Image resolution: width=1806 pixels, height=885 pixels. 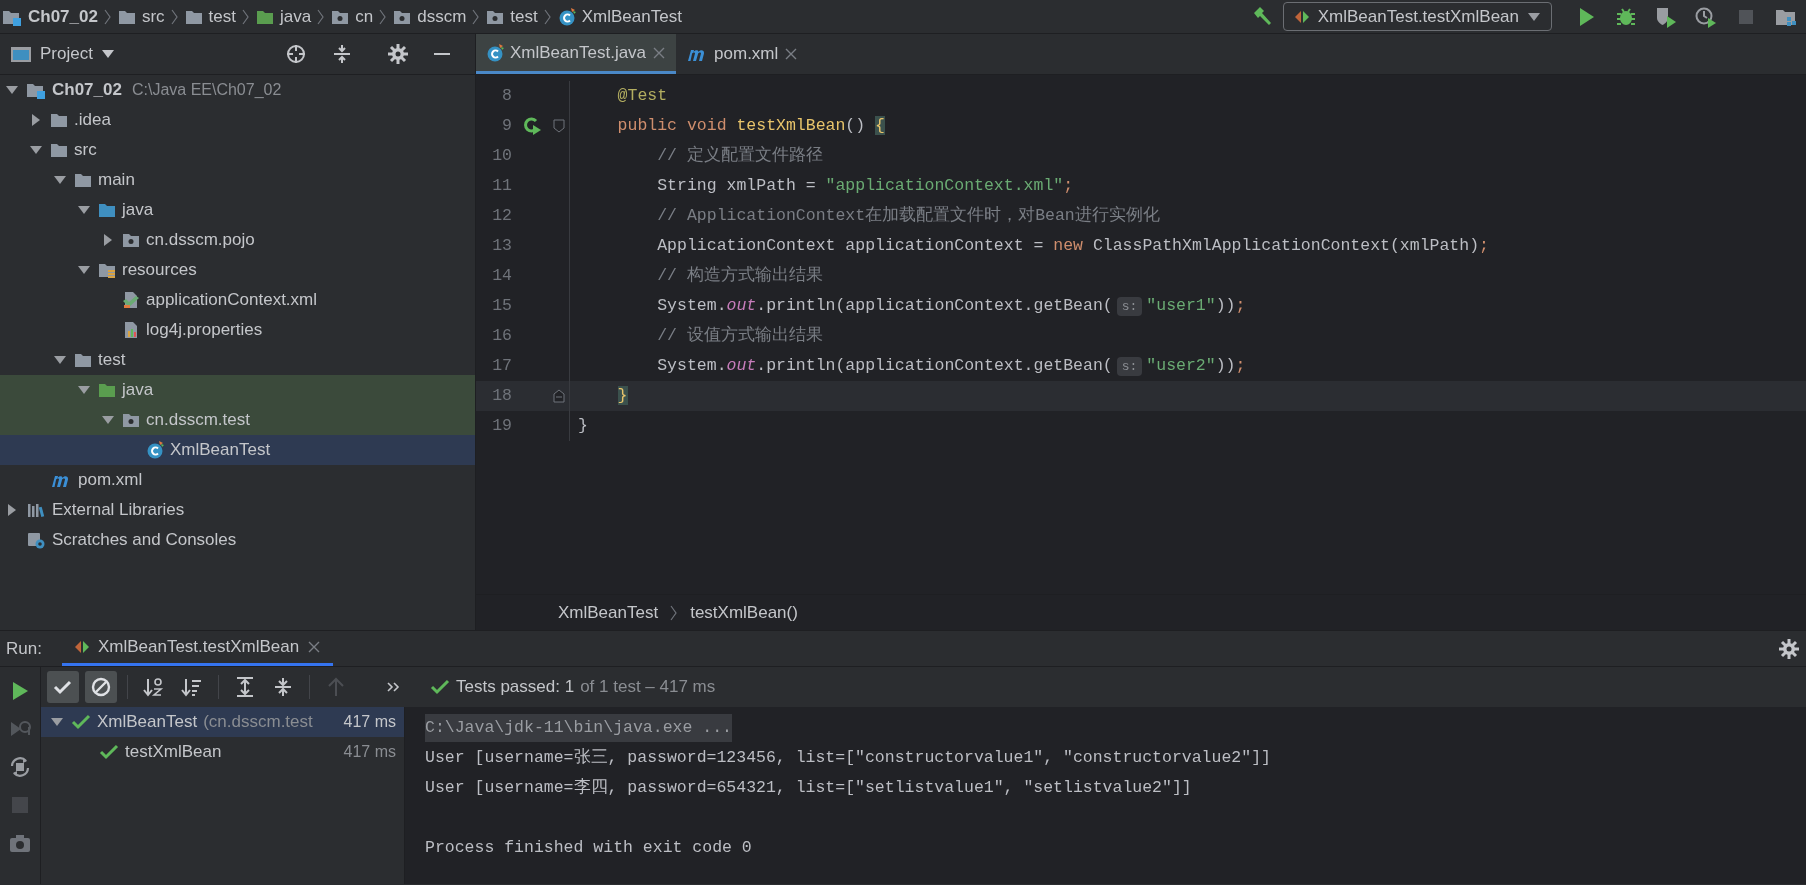 What do you see at coordinates (200, 240) in the screenshot?
I see `item-label: cn.dsscm.pojo` at bounding box center [200, 240].